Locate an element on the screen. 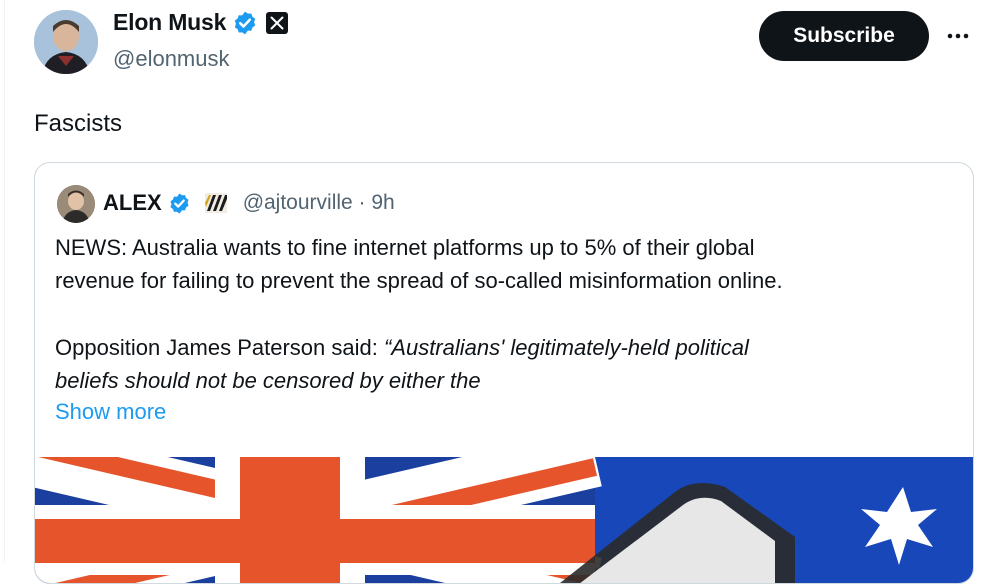 The image size is (1000, 584). subscribe-button: Subscribe is located at coordinates (844, 36).